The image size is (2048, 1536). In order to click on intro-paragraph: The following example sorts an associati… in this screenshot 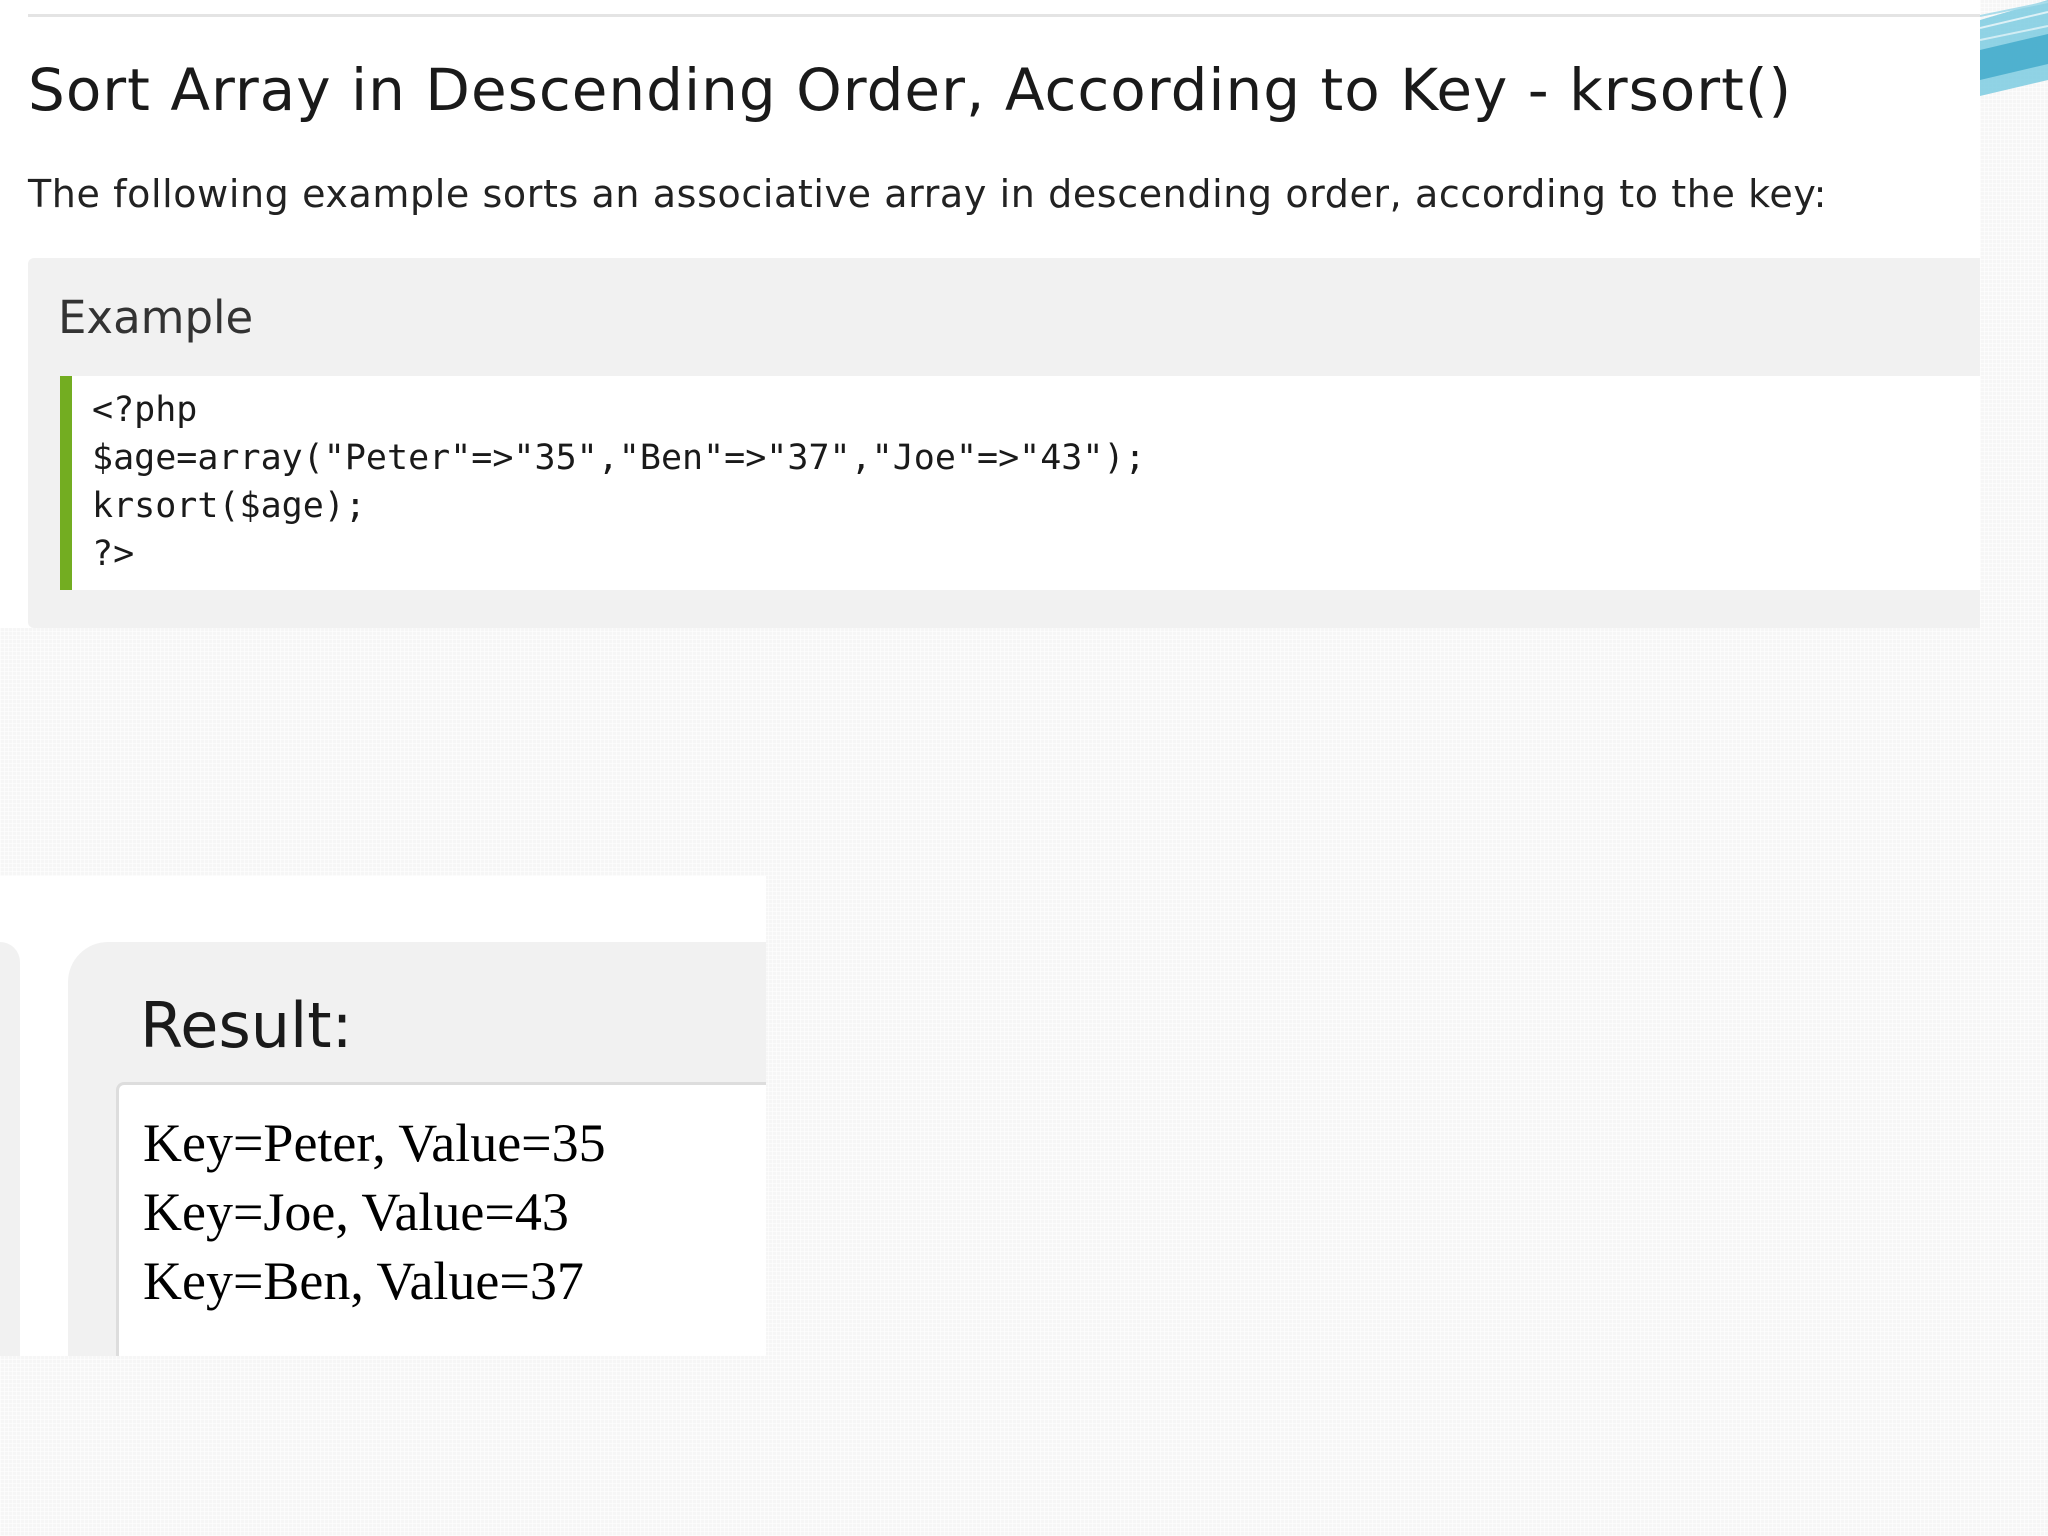, I will do `click(928, 194)`.